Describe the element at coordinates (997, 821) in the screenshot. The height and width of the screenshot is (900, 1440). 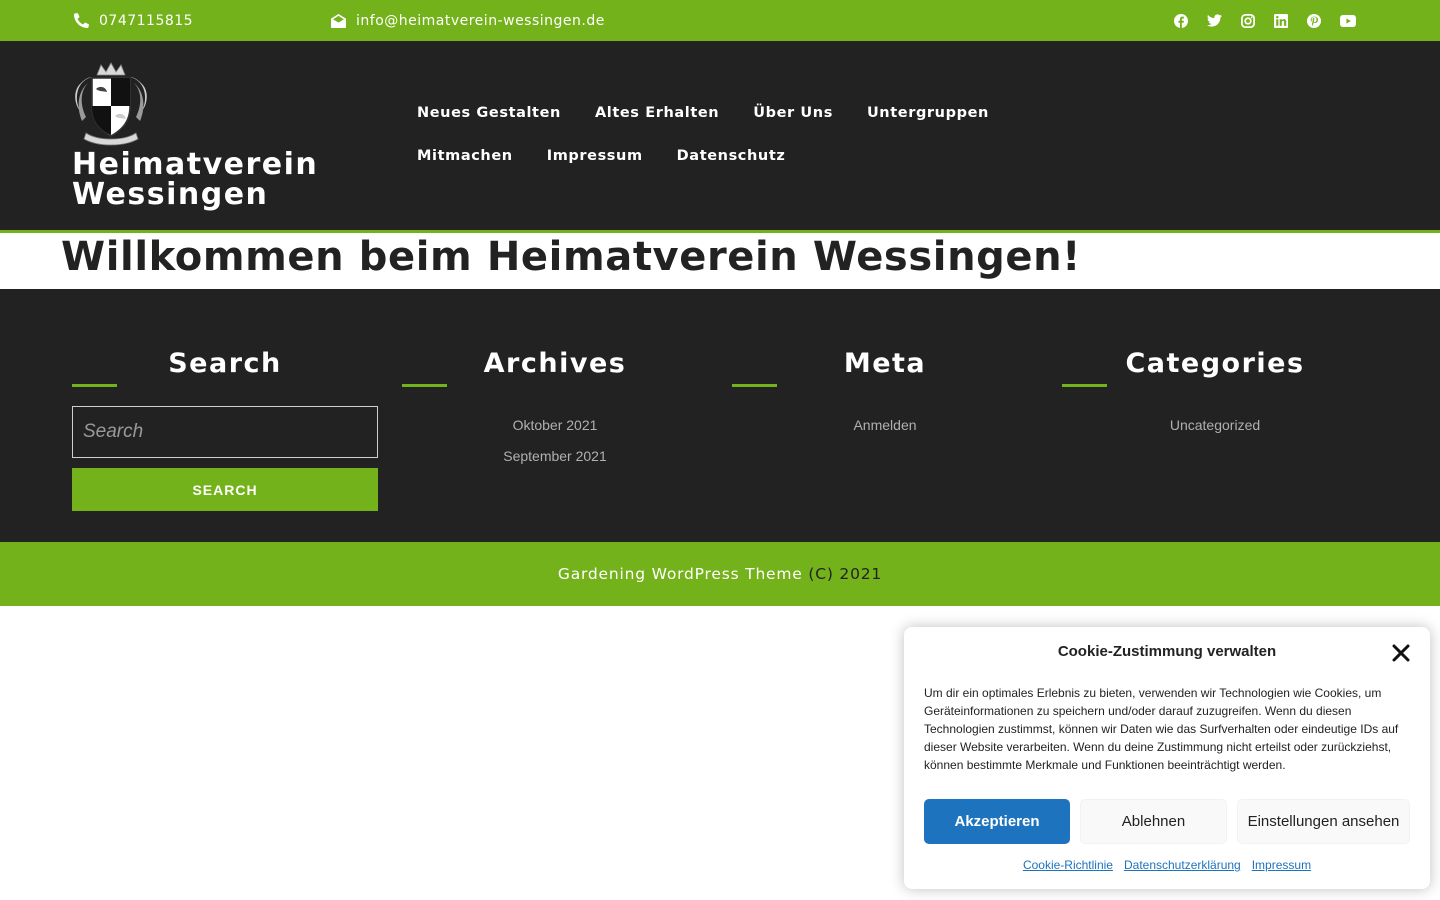
I see `accept-button: Akzeptieren` at that location.